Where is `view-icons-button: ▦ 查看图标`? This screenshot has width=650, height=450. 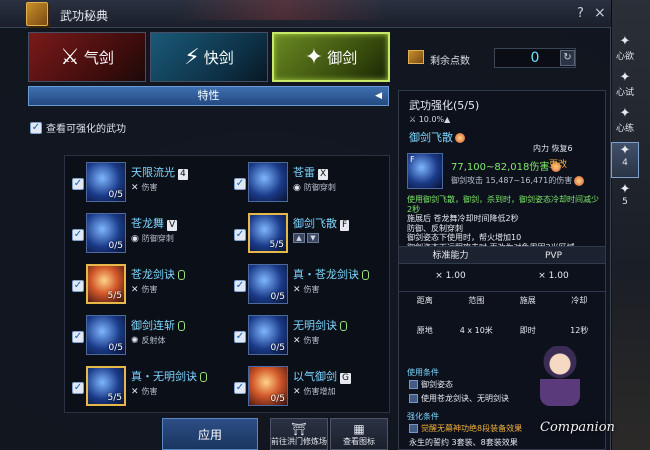 view-icons-button: ▦ 查看图标 is located at coordinates (359, 434).